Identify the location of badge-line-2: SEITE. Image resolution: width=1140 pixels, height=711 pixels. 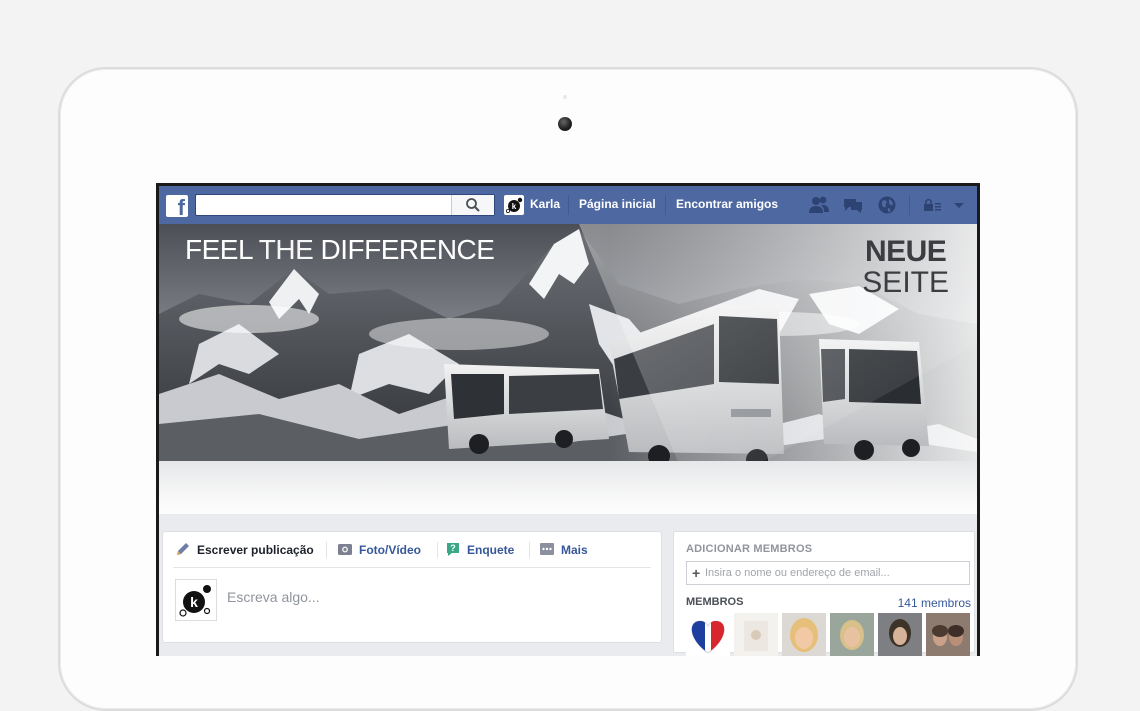
(905, 282).